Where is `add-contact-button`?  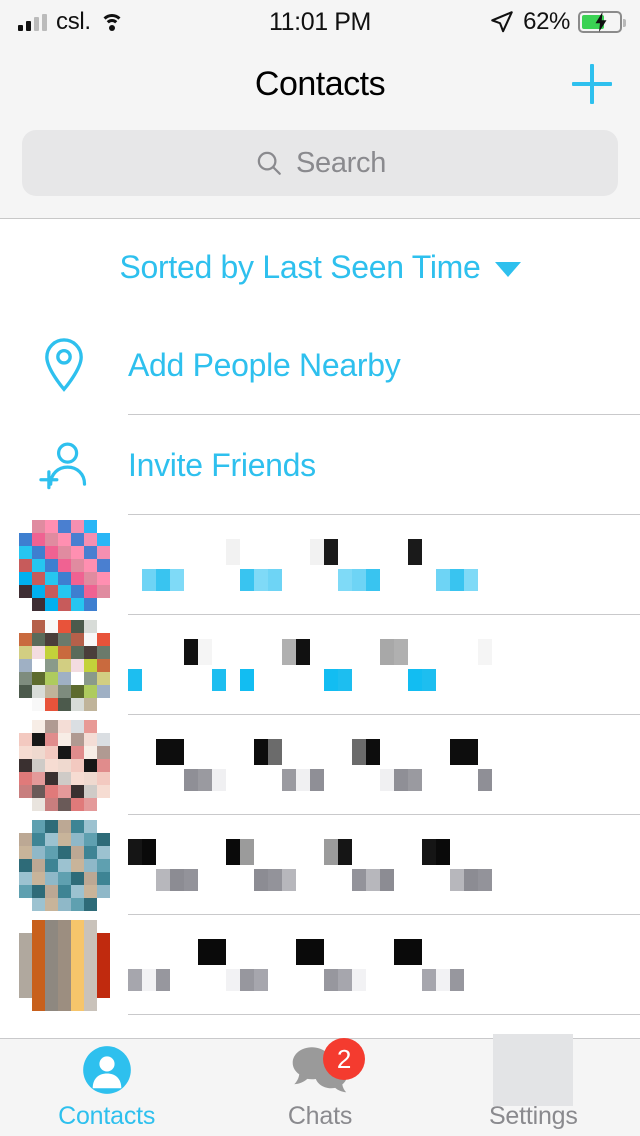
add-contact-button is located at coordinates (592, 84).